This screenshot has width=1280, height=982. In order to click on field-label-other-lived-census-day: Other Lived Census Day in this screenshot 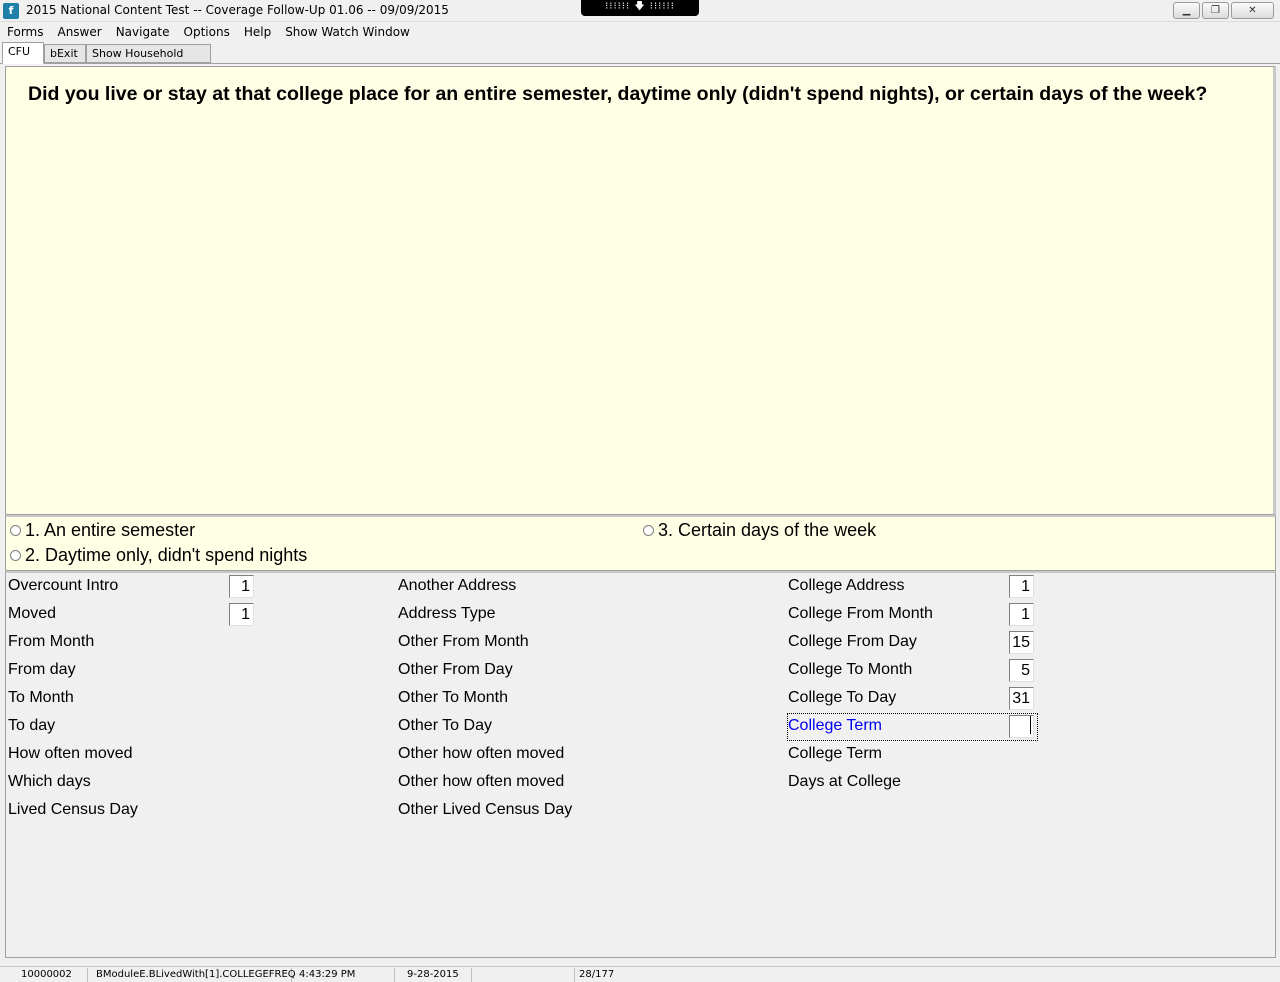, I will do `click(485, 809)`.